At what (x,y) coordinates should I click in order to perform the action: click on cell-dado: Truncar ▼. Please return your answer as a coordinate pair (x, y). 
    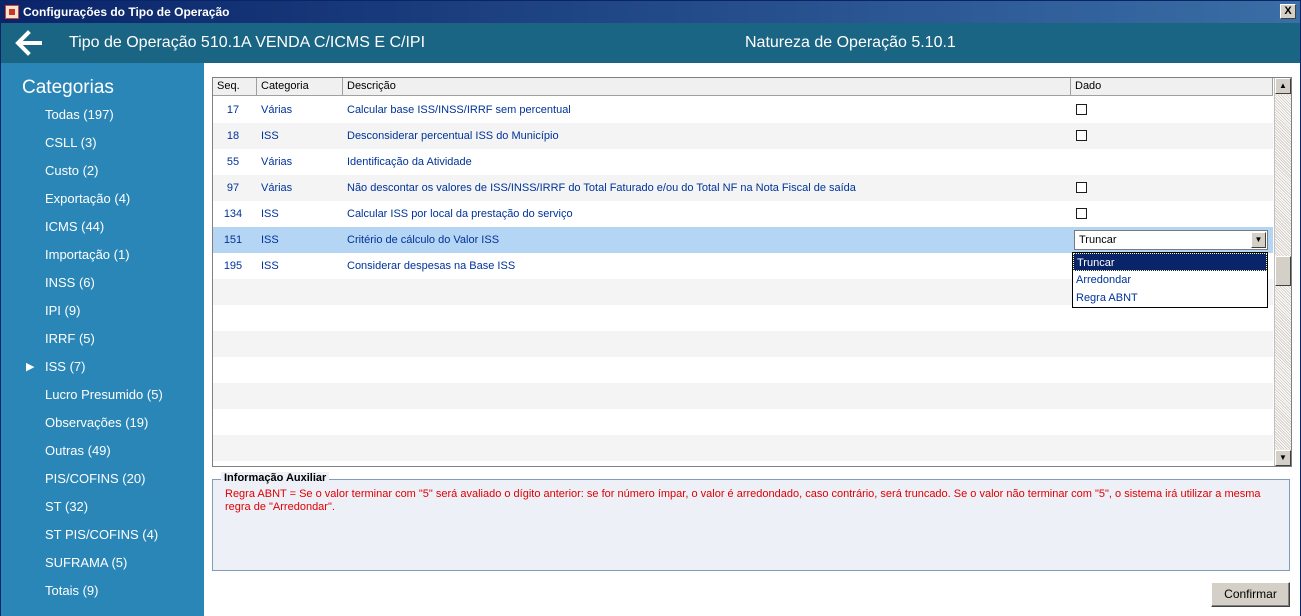
    Looking at the image, I should click on (1172, 240).